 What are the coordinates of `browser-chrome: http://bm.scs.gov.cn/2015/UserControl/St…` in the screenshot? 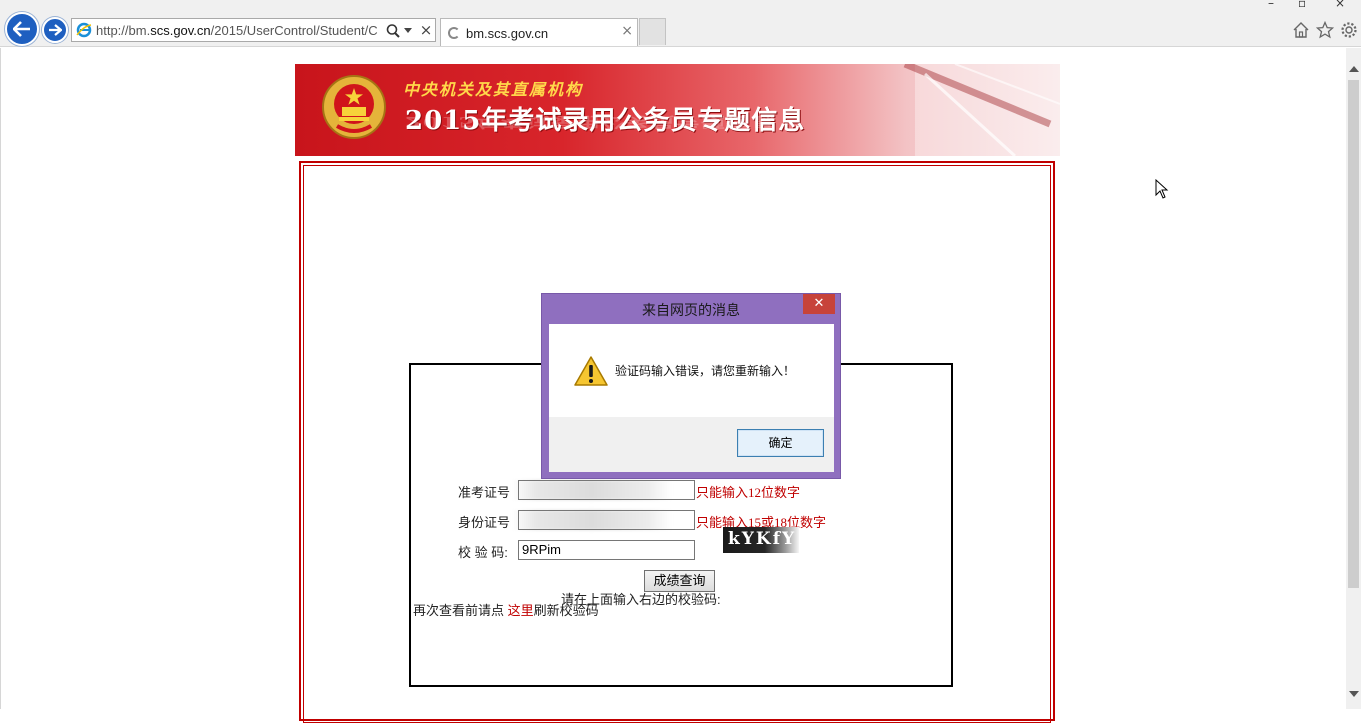 It's located at (680, 23).